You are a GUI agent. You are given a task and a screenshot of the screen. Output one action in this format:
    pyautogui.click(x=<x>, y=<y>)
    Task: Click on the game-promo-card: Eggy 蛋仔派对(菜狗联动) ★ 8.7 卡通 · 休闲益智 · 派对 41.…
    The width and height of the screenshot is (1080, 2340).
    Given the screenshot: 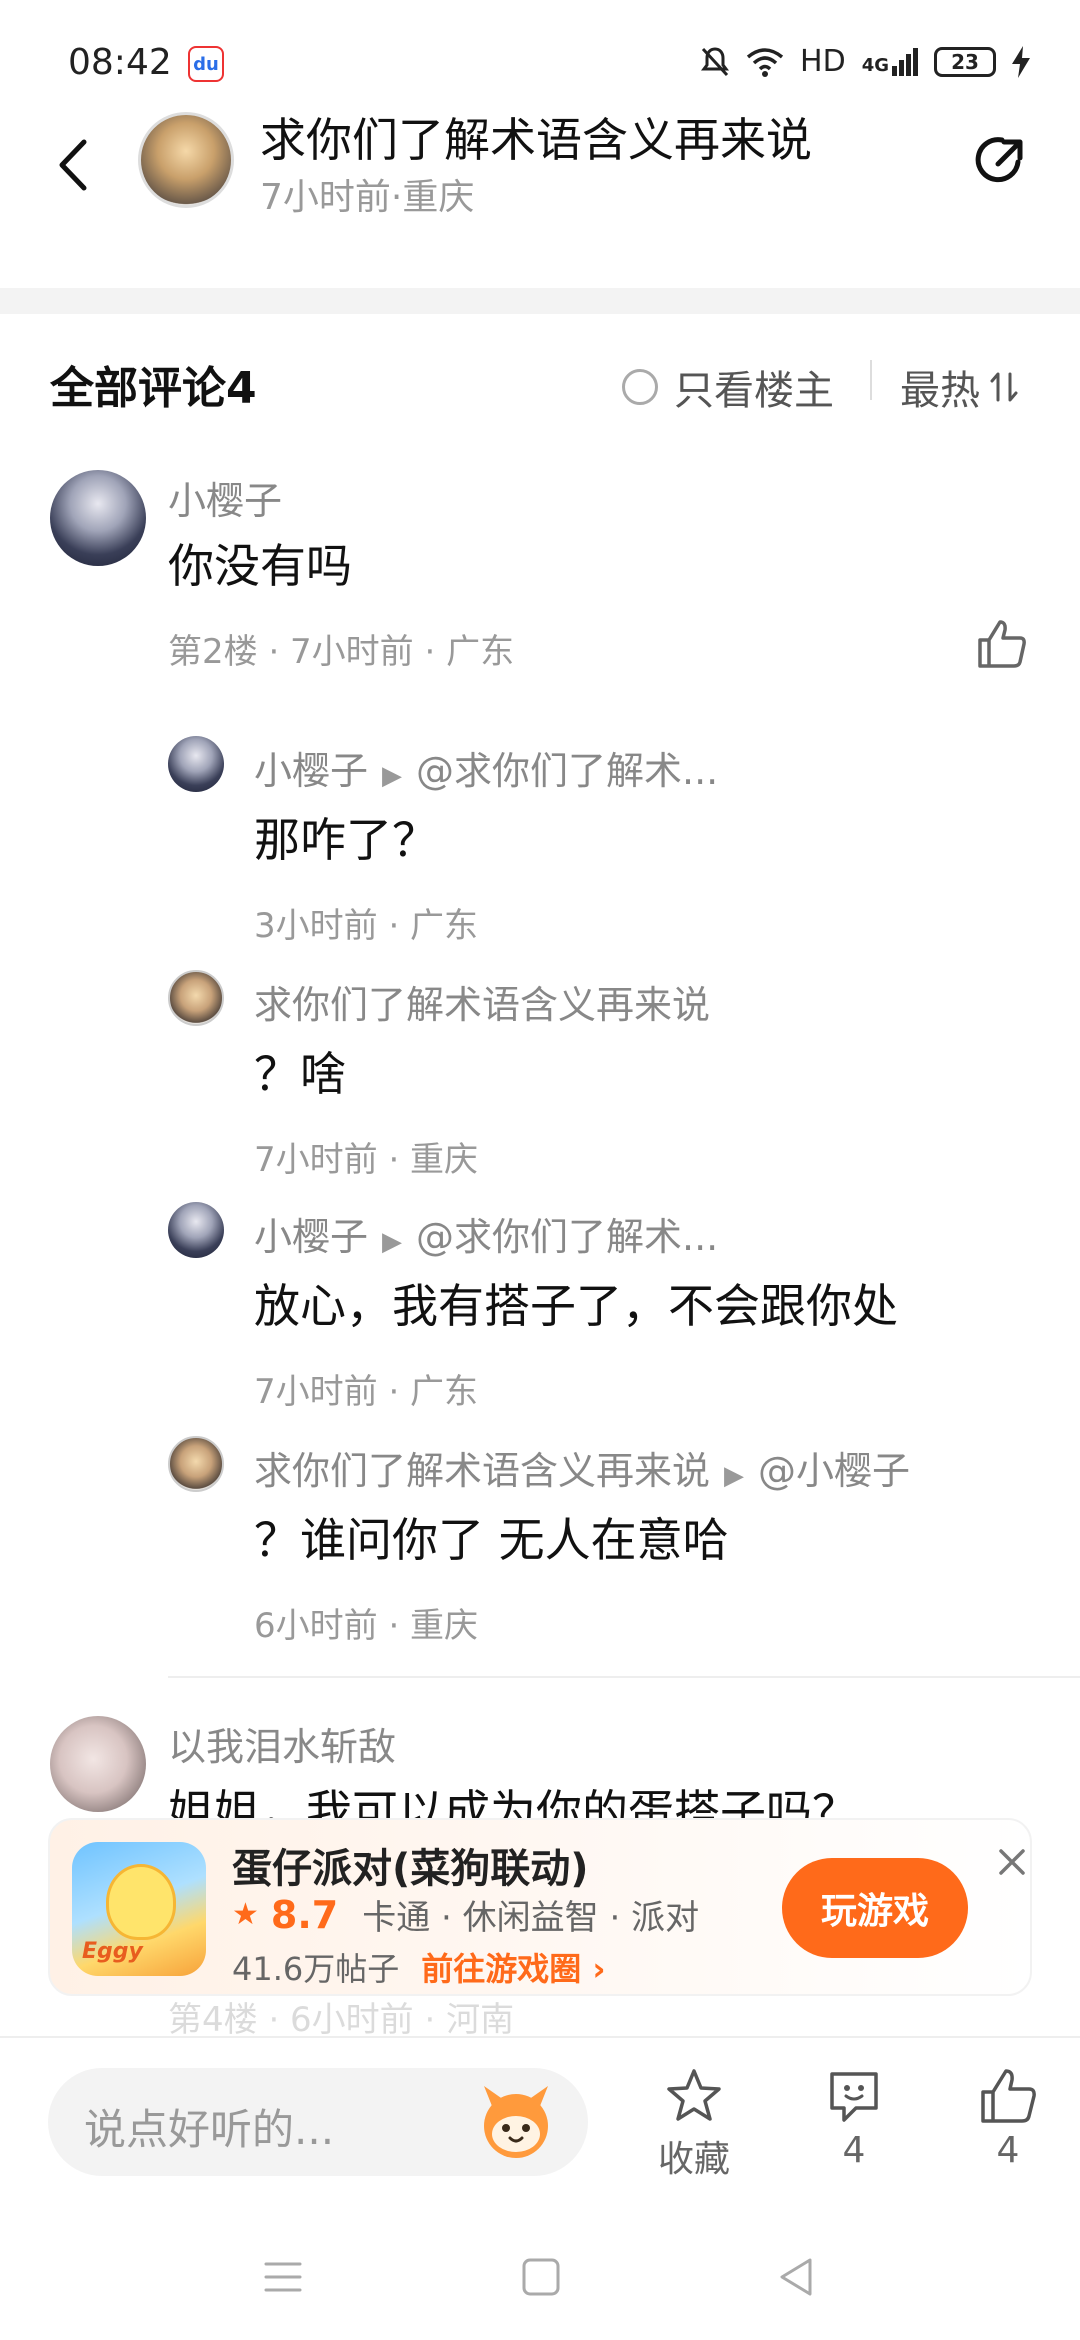 What is the action you would take?
    pyautogui.click(x=540, y=1907)
    